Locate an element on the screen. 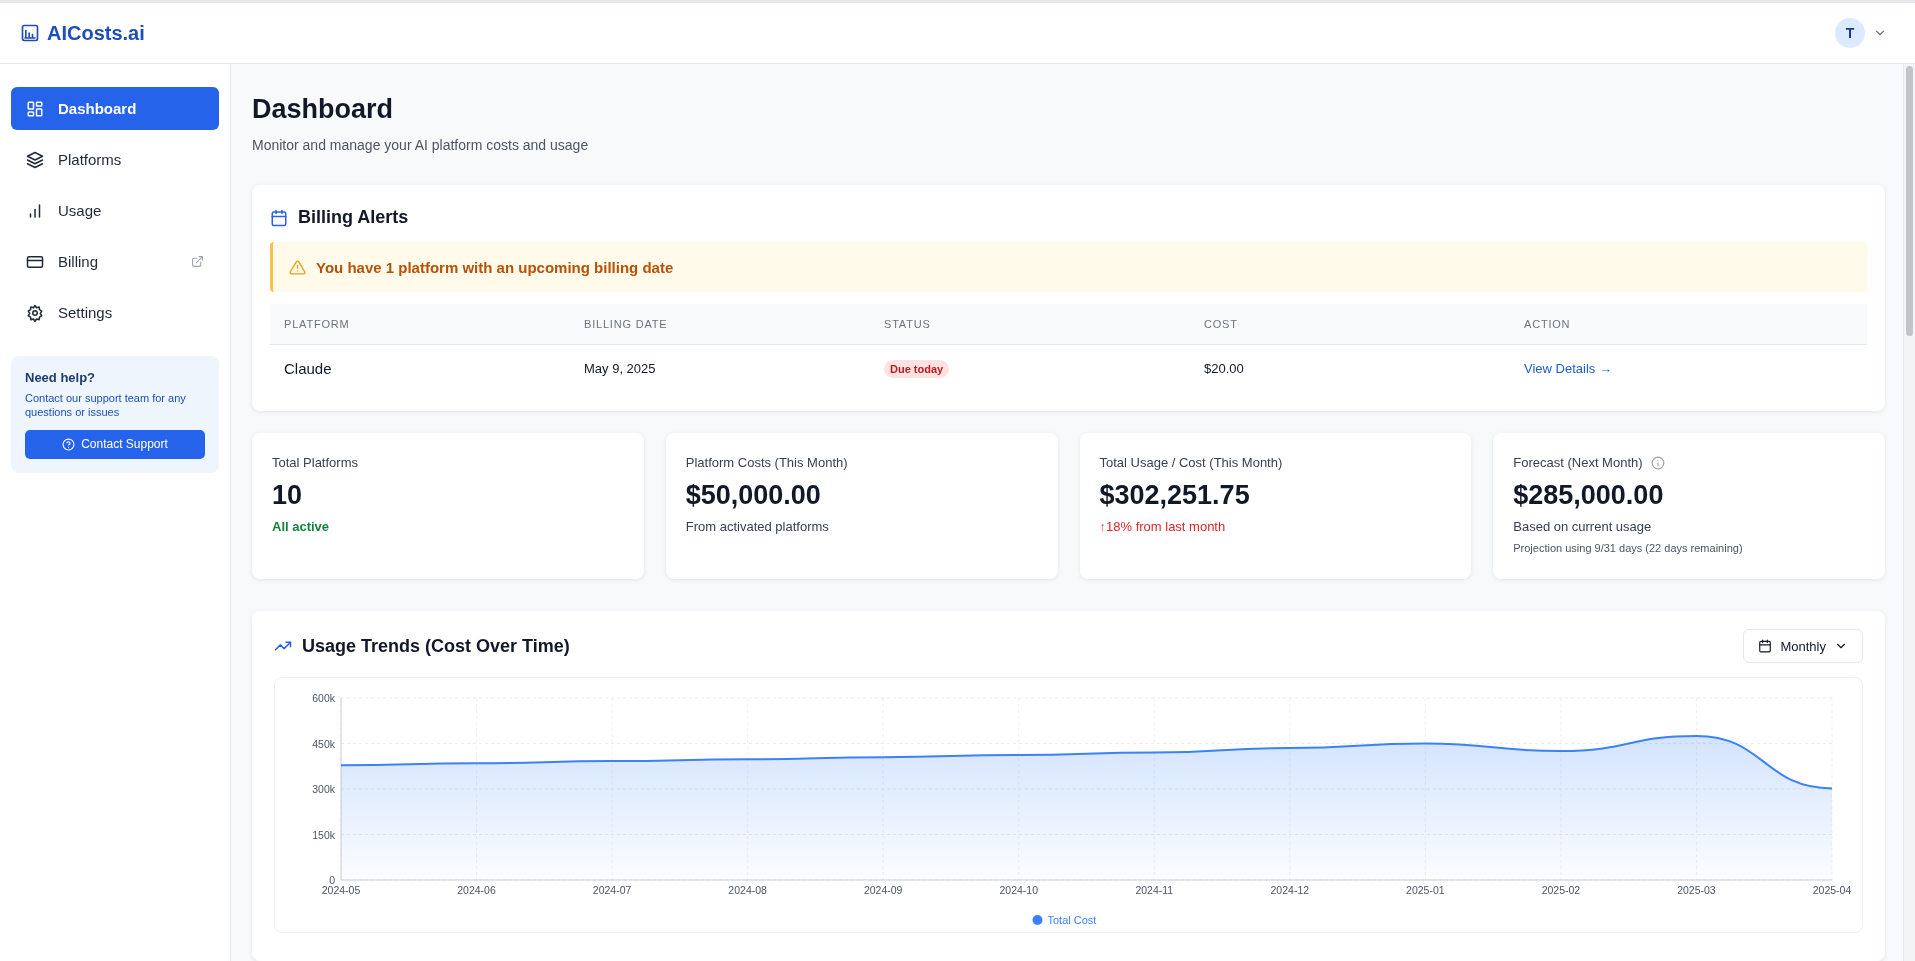  help-title: Need help? is located at coordinates (61, 377).